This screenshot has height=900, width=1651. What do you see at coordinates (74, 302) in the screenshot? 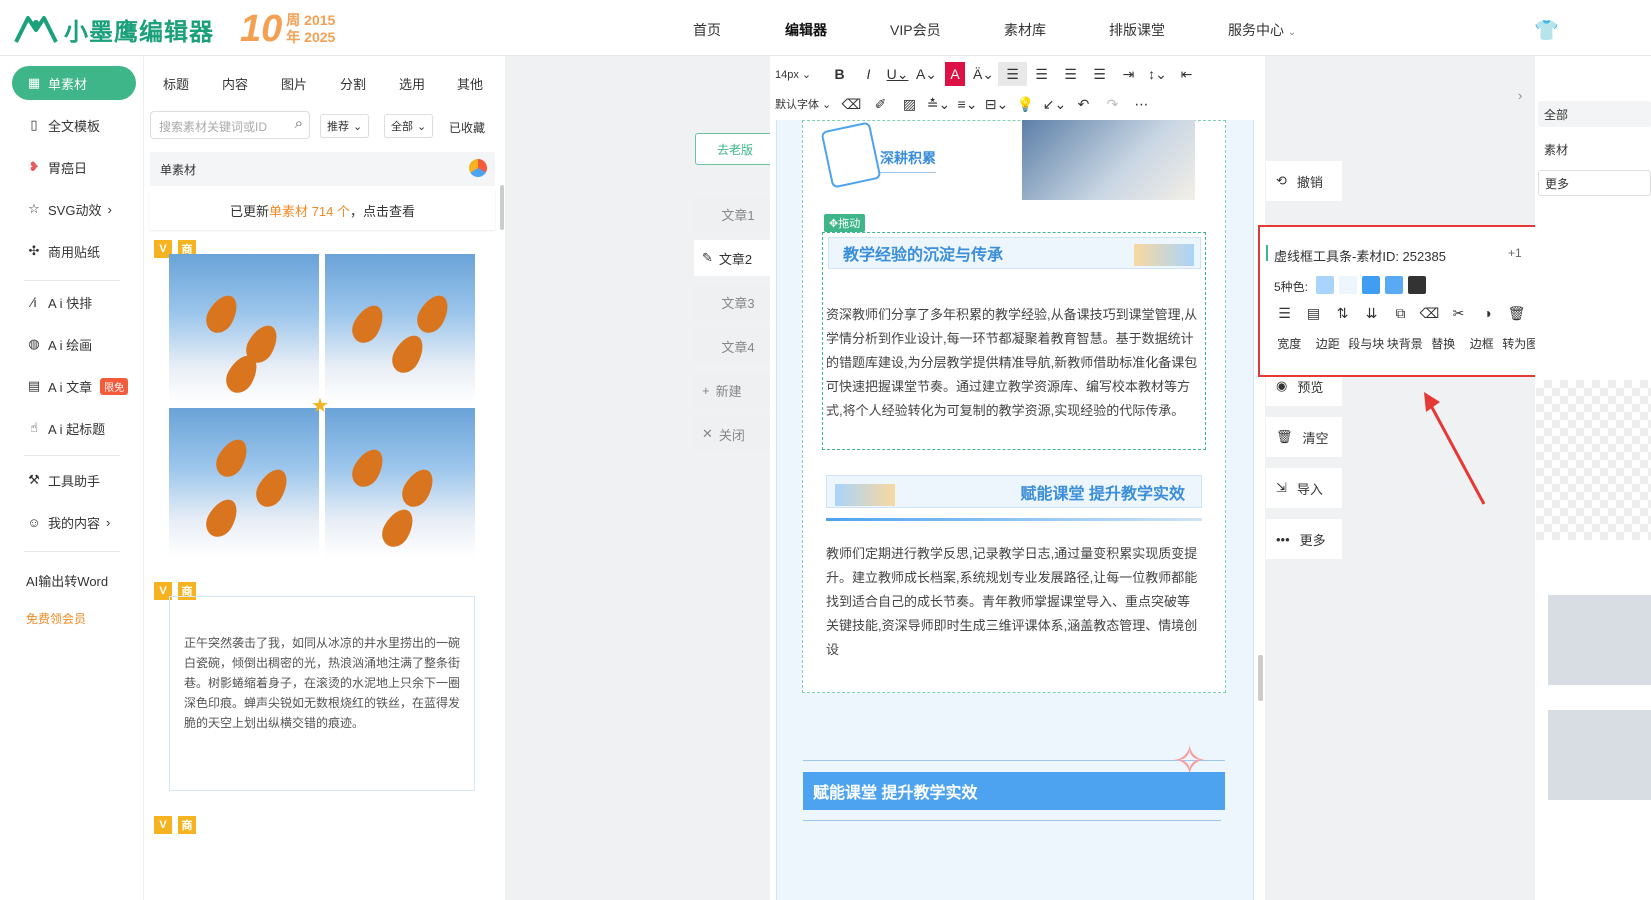
I see `sidebar-item-ai-layout: ∕i A i 快排` at bounding box center [74, 302].